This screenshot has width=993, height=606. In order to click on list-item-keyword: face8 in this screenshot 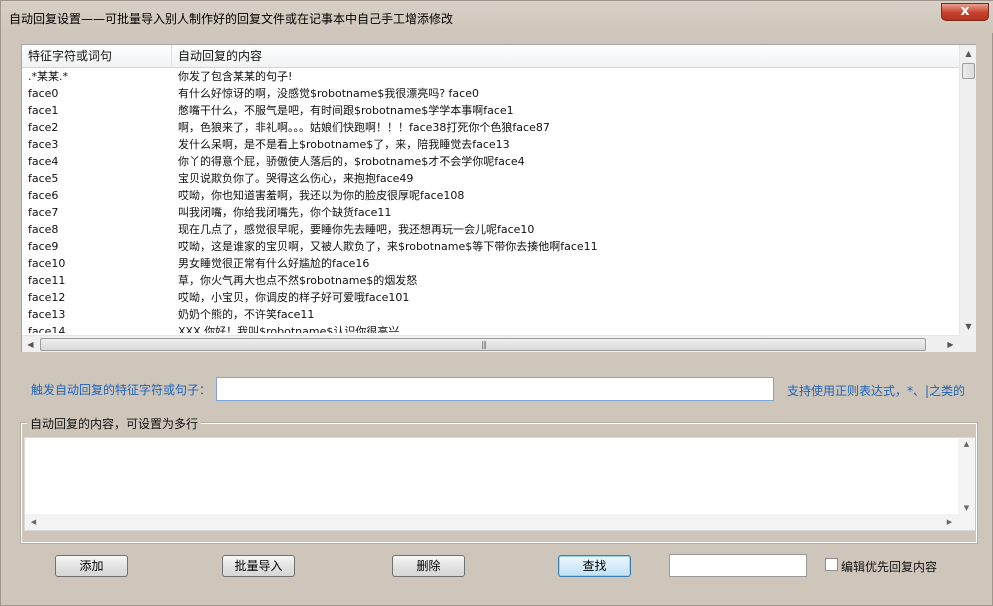, I will do `click(43, 229)`.